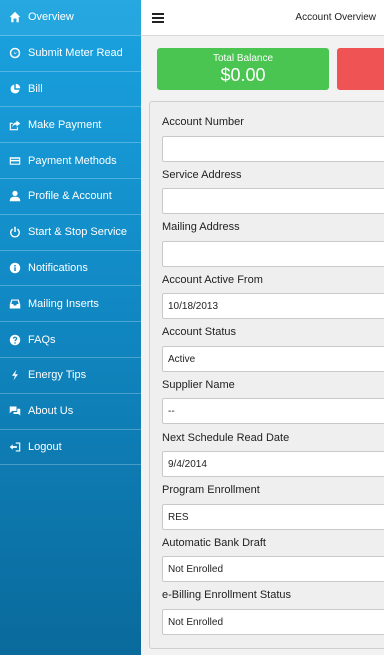  Describe the element at coordinates (35, 88) in the screenshot. I see `sidebar-item-label: Bill` at that location.